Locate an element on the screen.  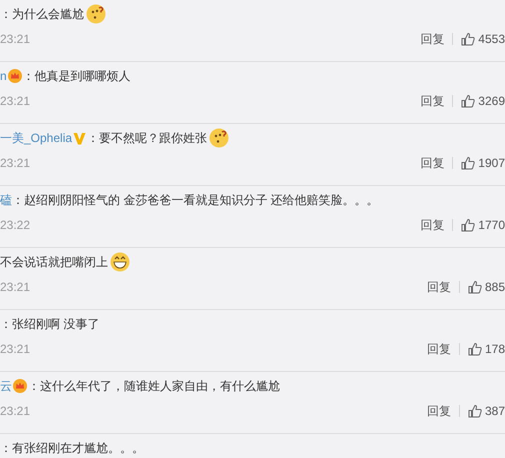
comment-text: ：有张绍刚在才尴尬。。。 is located at coordinates (72, 448).